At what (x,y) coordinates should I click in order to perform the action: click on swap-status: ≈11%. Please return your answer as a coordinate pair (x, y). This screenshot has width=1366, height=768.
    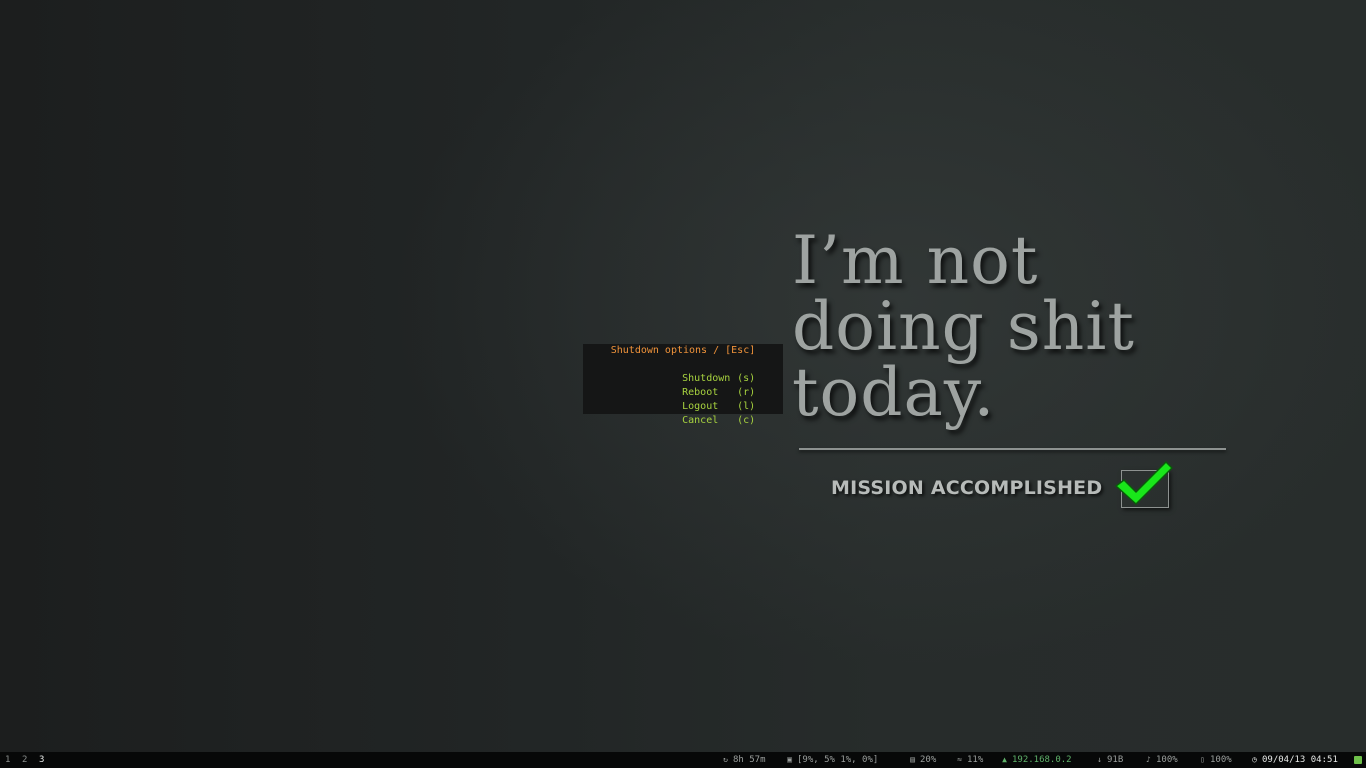
    Looking at the image, I should click on (969, 760).